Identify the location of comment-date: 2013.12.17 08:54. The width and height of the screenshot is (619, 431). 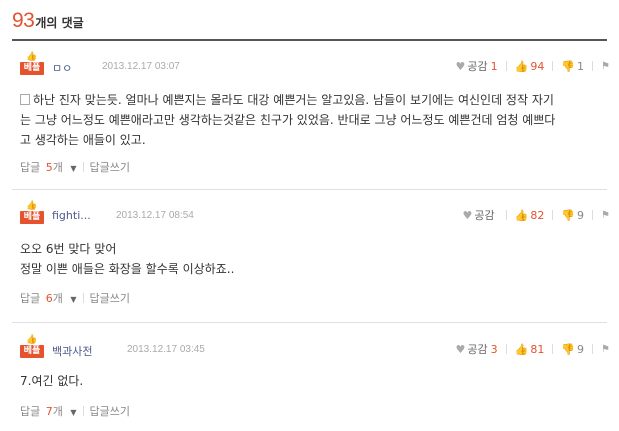
(155, 215).